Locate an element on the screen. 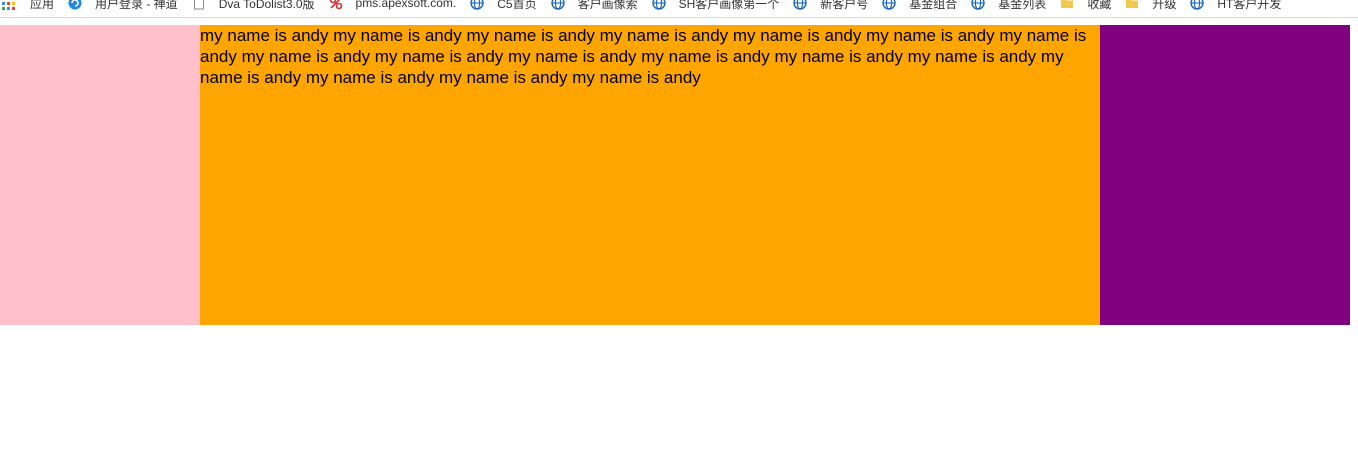 Image resolution: width=1358 pixels, height=476 pixels. bookmark-label: 新客户号 is located at coordinates (844, 5).